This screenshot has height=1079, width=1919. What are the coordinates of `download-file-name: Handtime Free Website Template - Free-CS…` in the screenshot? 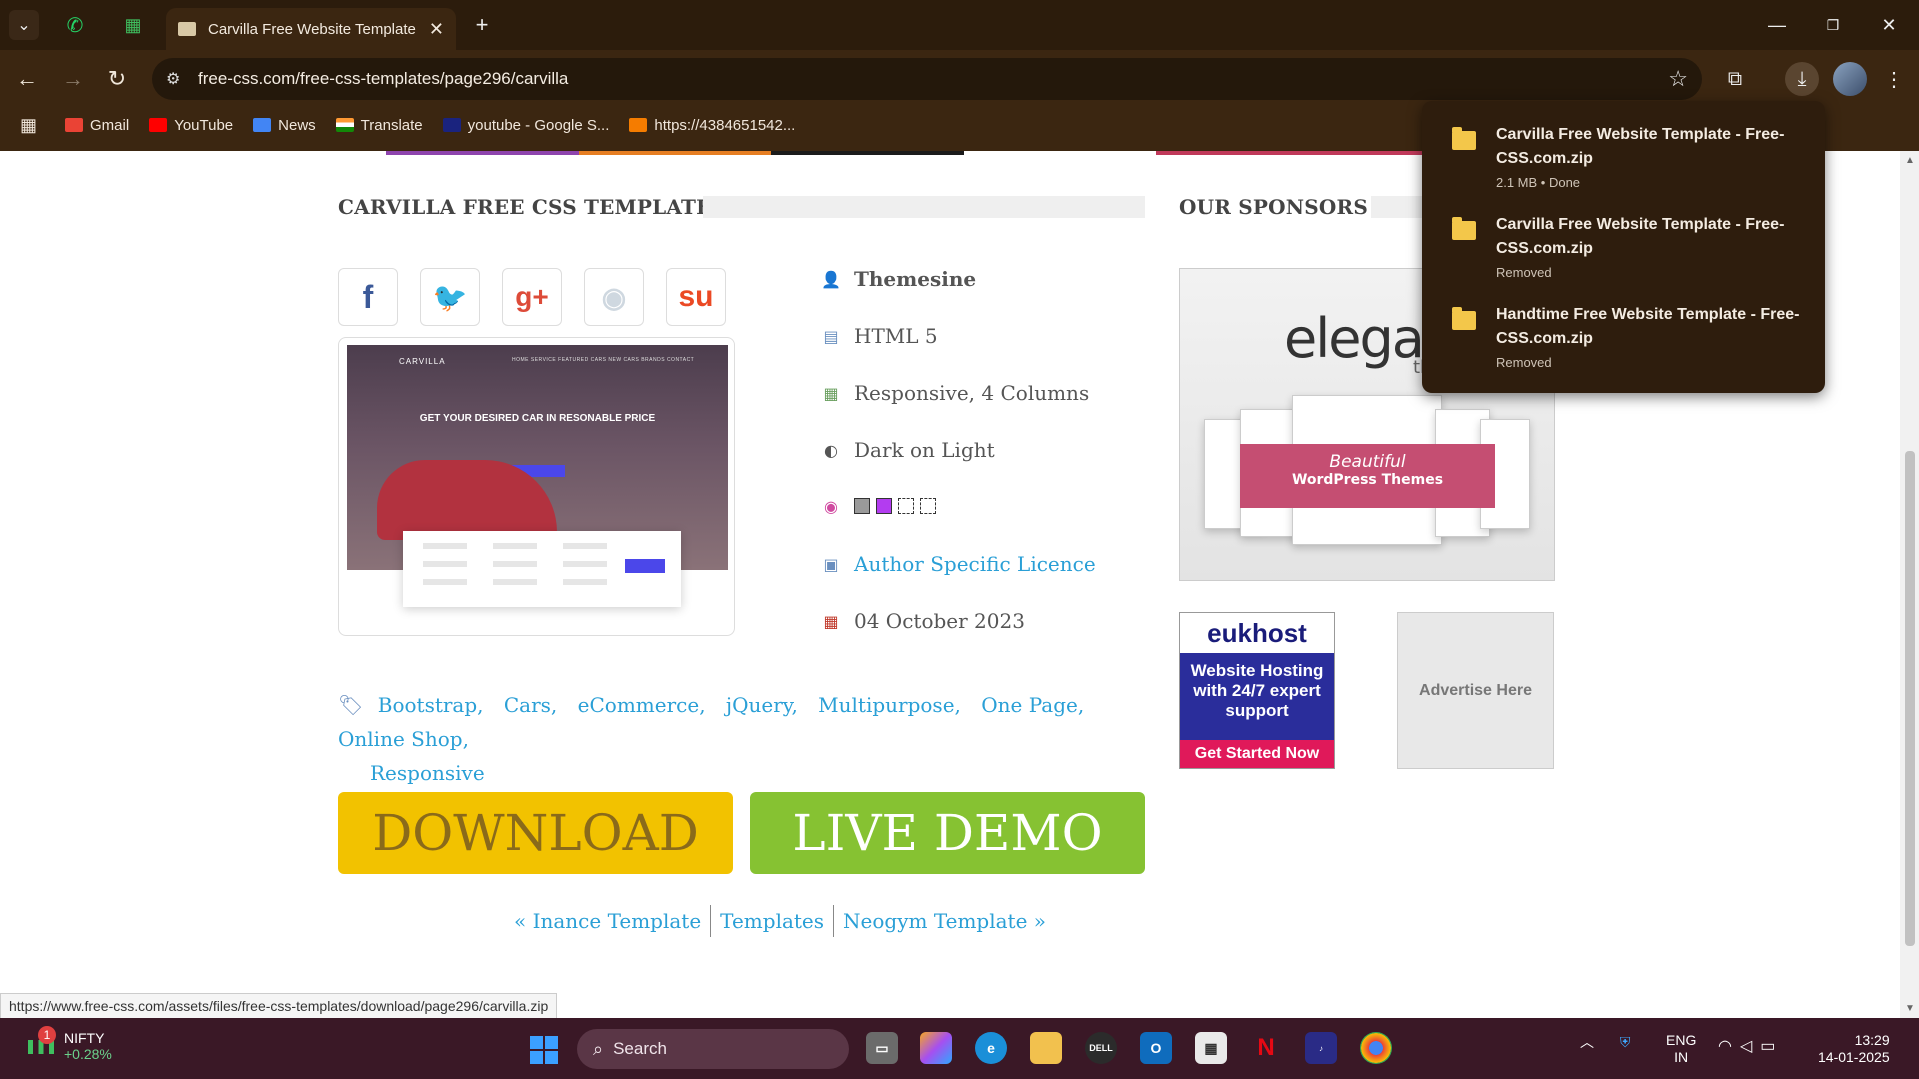 It's located at (1656, 327).